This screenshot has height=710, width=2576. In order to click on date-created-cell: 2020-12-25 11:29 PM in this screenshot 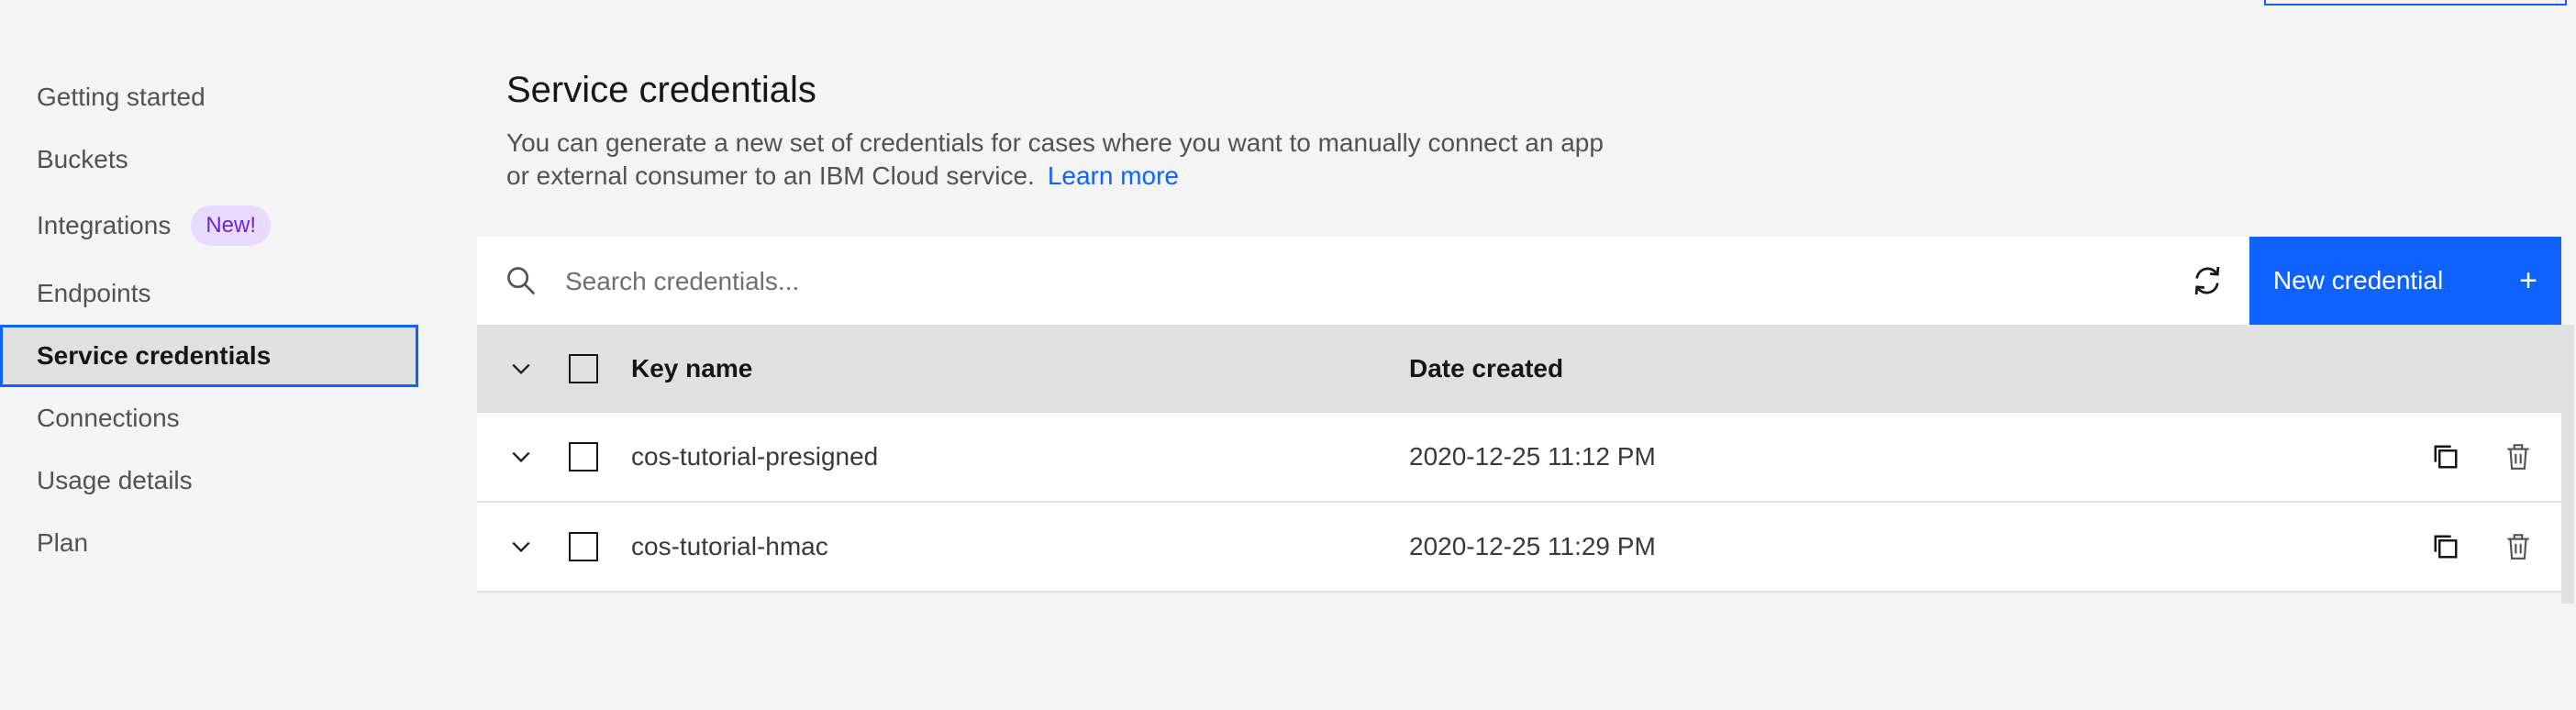, I will do `click(1532, 546)`.